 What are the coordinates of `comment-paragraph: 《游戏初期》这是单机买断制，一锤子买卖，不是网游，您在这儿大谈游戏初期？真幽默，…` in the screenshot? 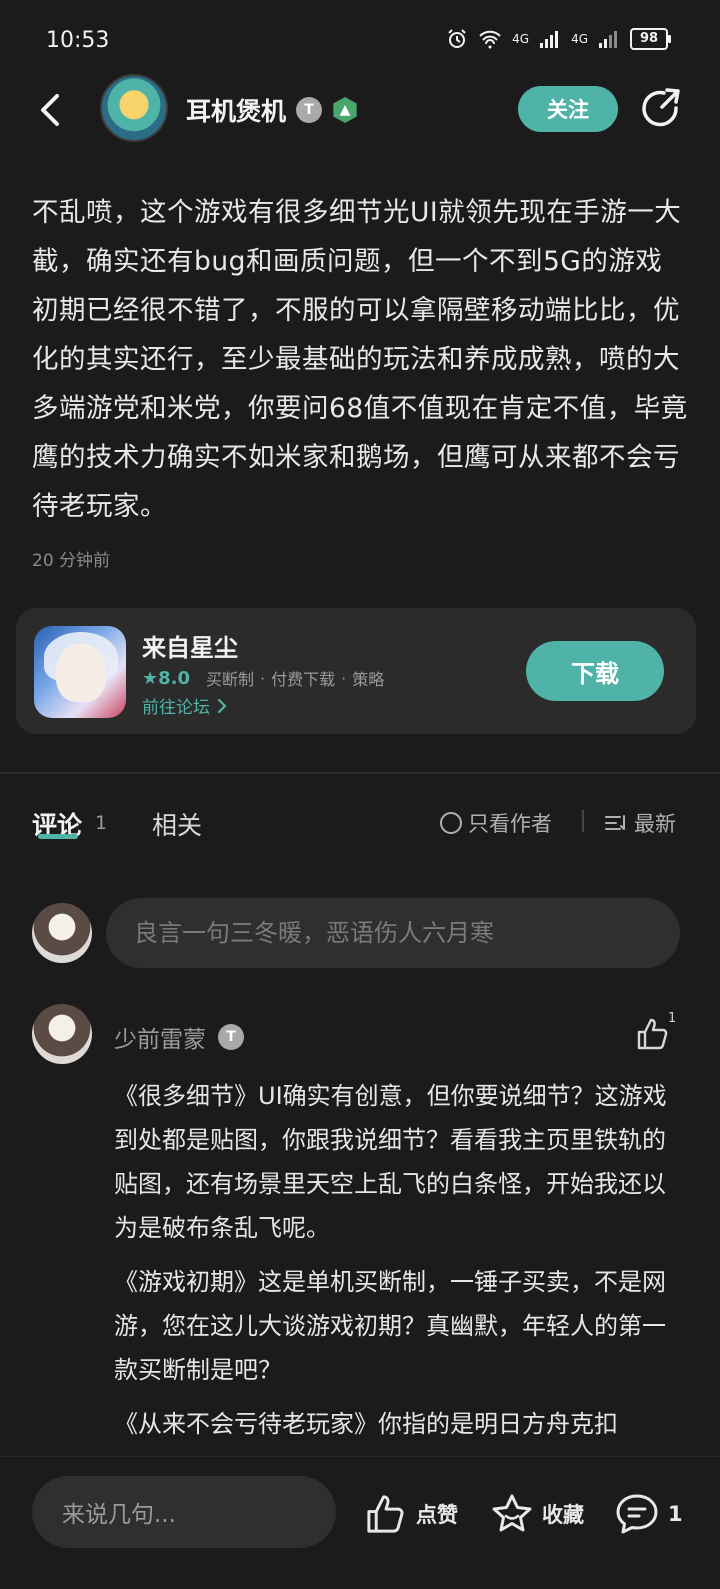 It's located at (390, 1326).